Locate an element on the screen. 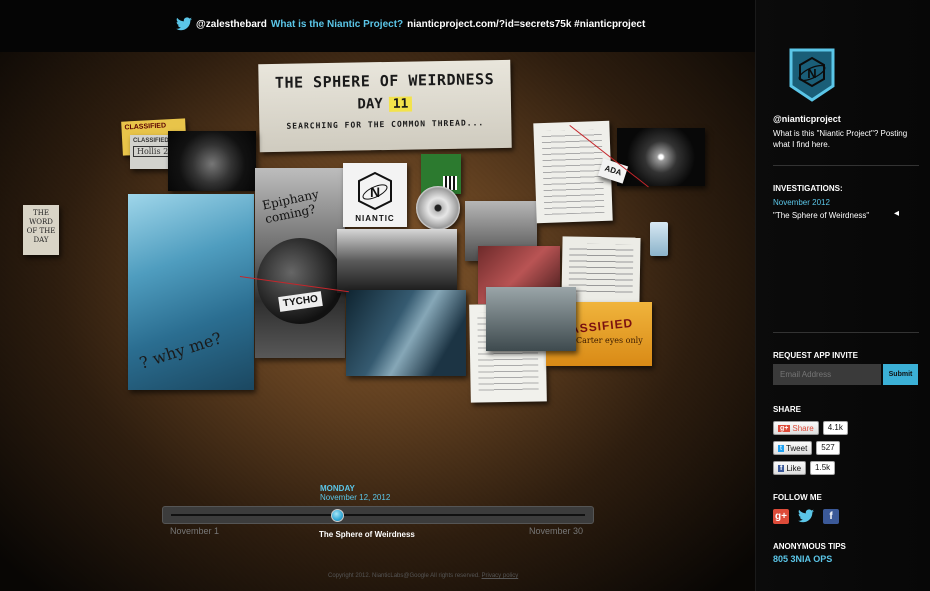  man-hands-photo is located at coordinates (397, 261).